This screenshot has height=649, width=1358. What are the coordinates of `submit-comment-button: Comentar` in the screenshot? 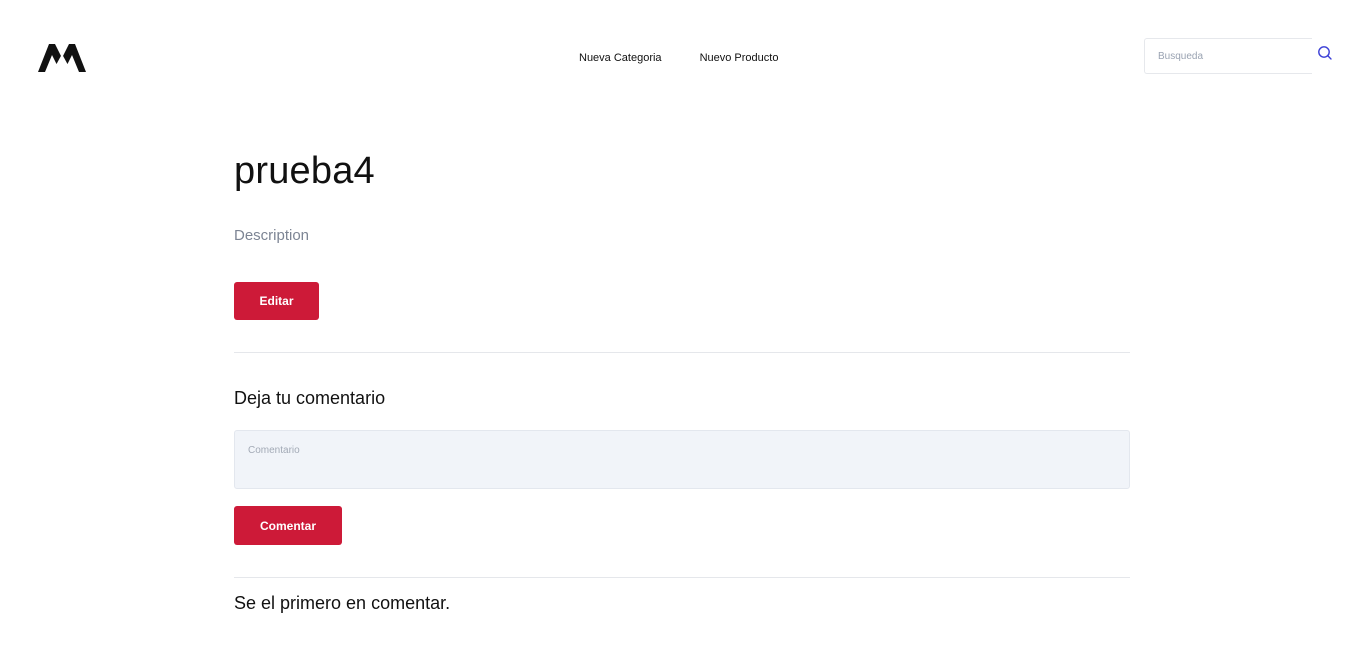 It's located at (288, 525).